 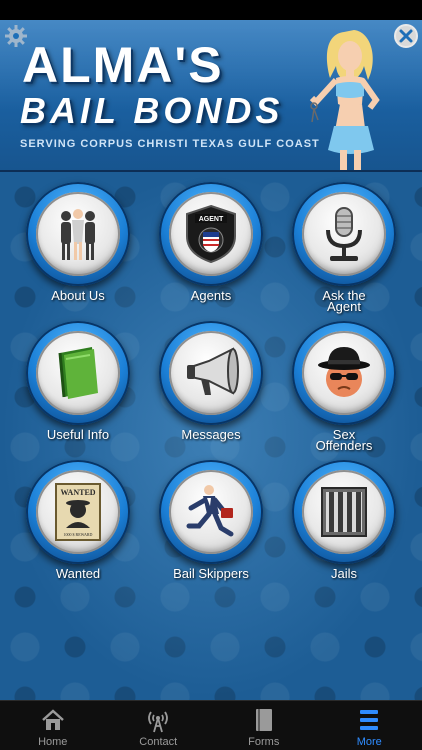 I want to click on ask-the-agent-button: Ask the Agent, so click(x=344, y=244).